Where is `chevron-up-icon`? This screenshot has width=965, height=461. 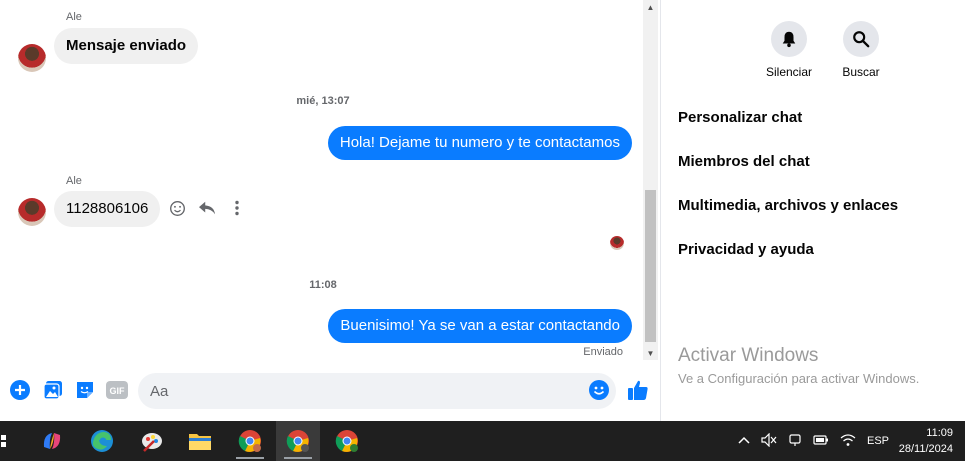
chevron-up-icon is located at coordinates (744, 441).